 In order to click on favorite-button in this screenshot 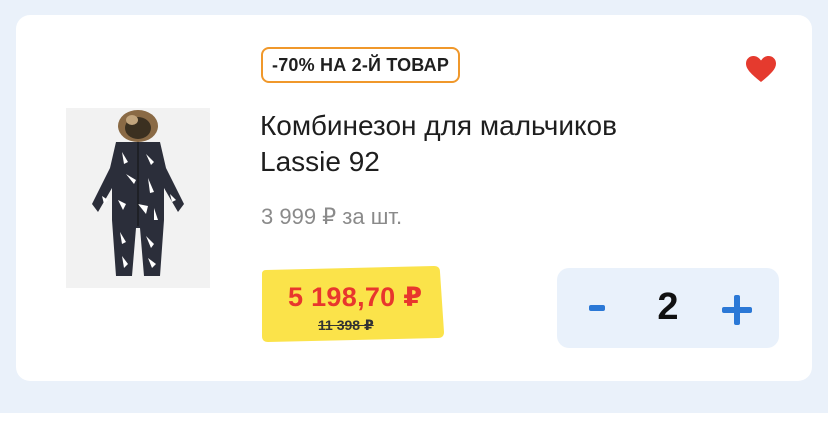, I will do `click(761, 69)`.